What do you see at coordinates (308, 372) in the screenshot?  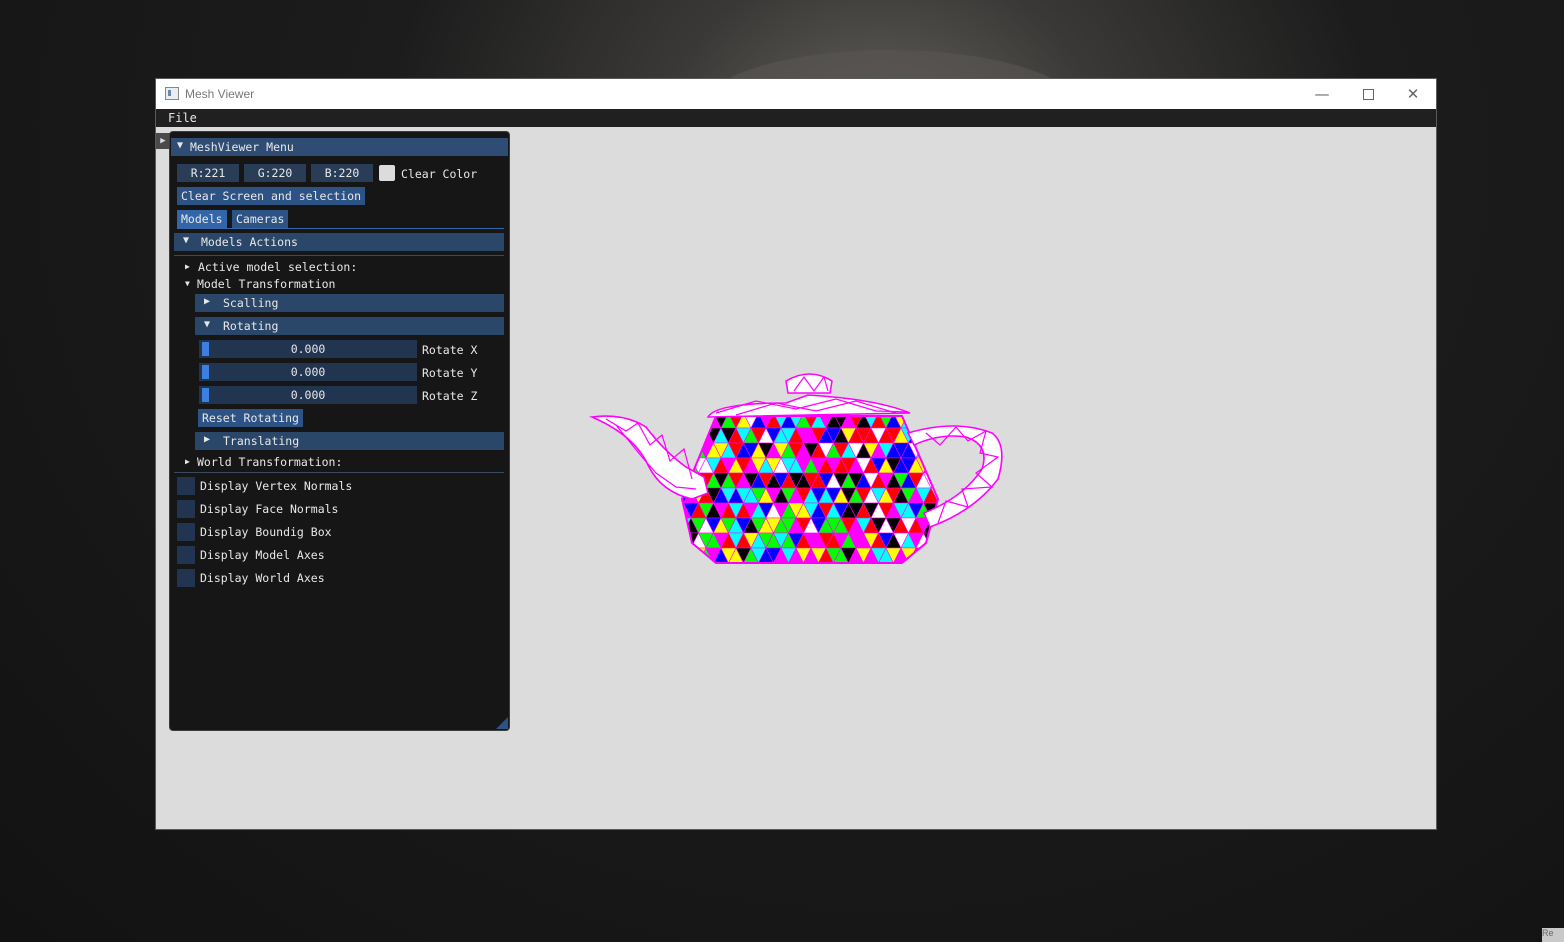 I see `rotate-y-slider: 0.000` at bounding box center [308, 372].